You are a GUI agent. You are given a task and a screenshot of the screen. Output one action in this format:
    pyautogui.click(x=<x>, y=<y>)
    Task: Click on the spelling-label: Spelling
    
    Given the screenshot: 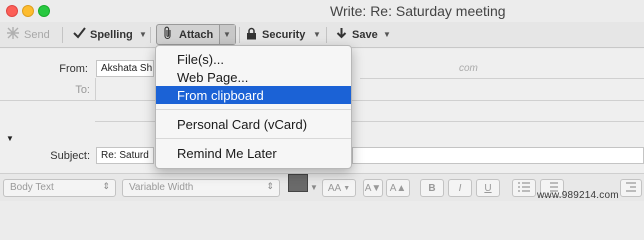 What is the action you would take?
    pyautogui.click(x=111, y=34)
    